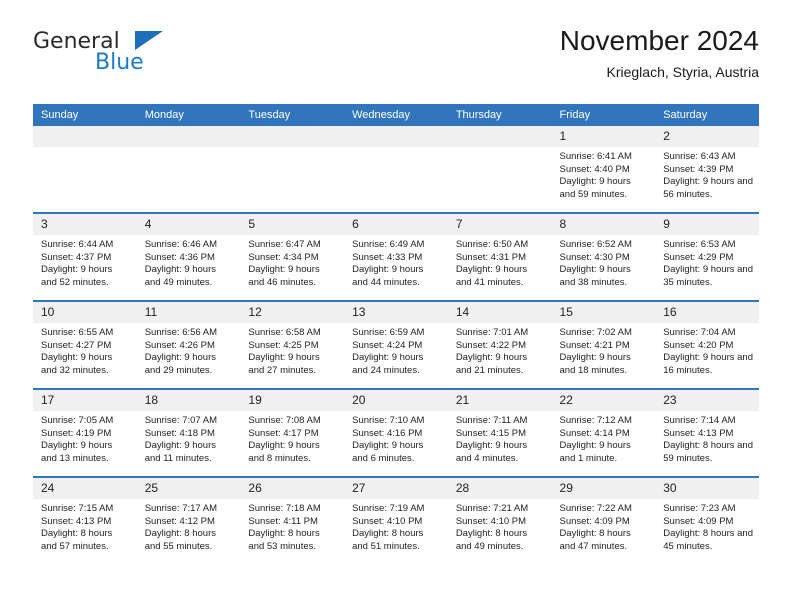  What do you see at coordinates (707, 400) in the screenshot?
I see `day-number: 23` at bounding box center [707, 400].